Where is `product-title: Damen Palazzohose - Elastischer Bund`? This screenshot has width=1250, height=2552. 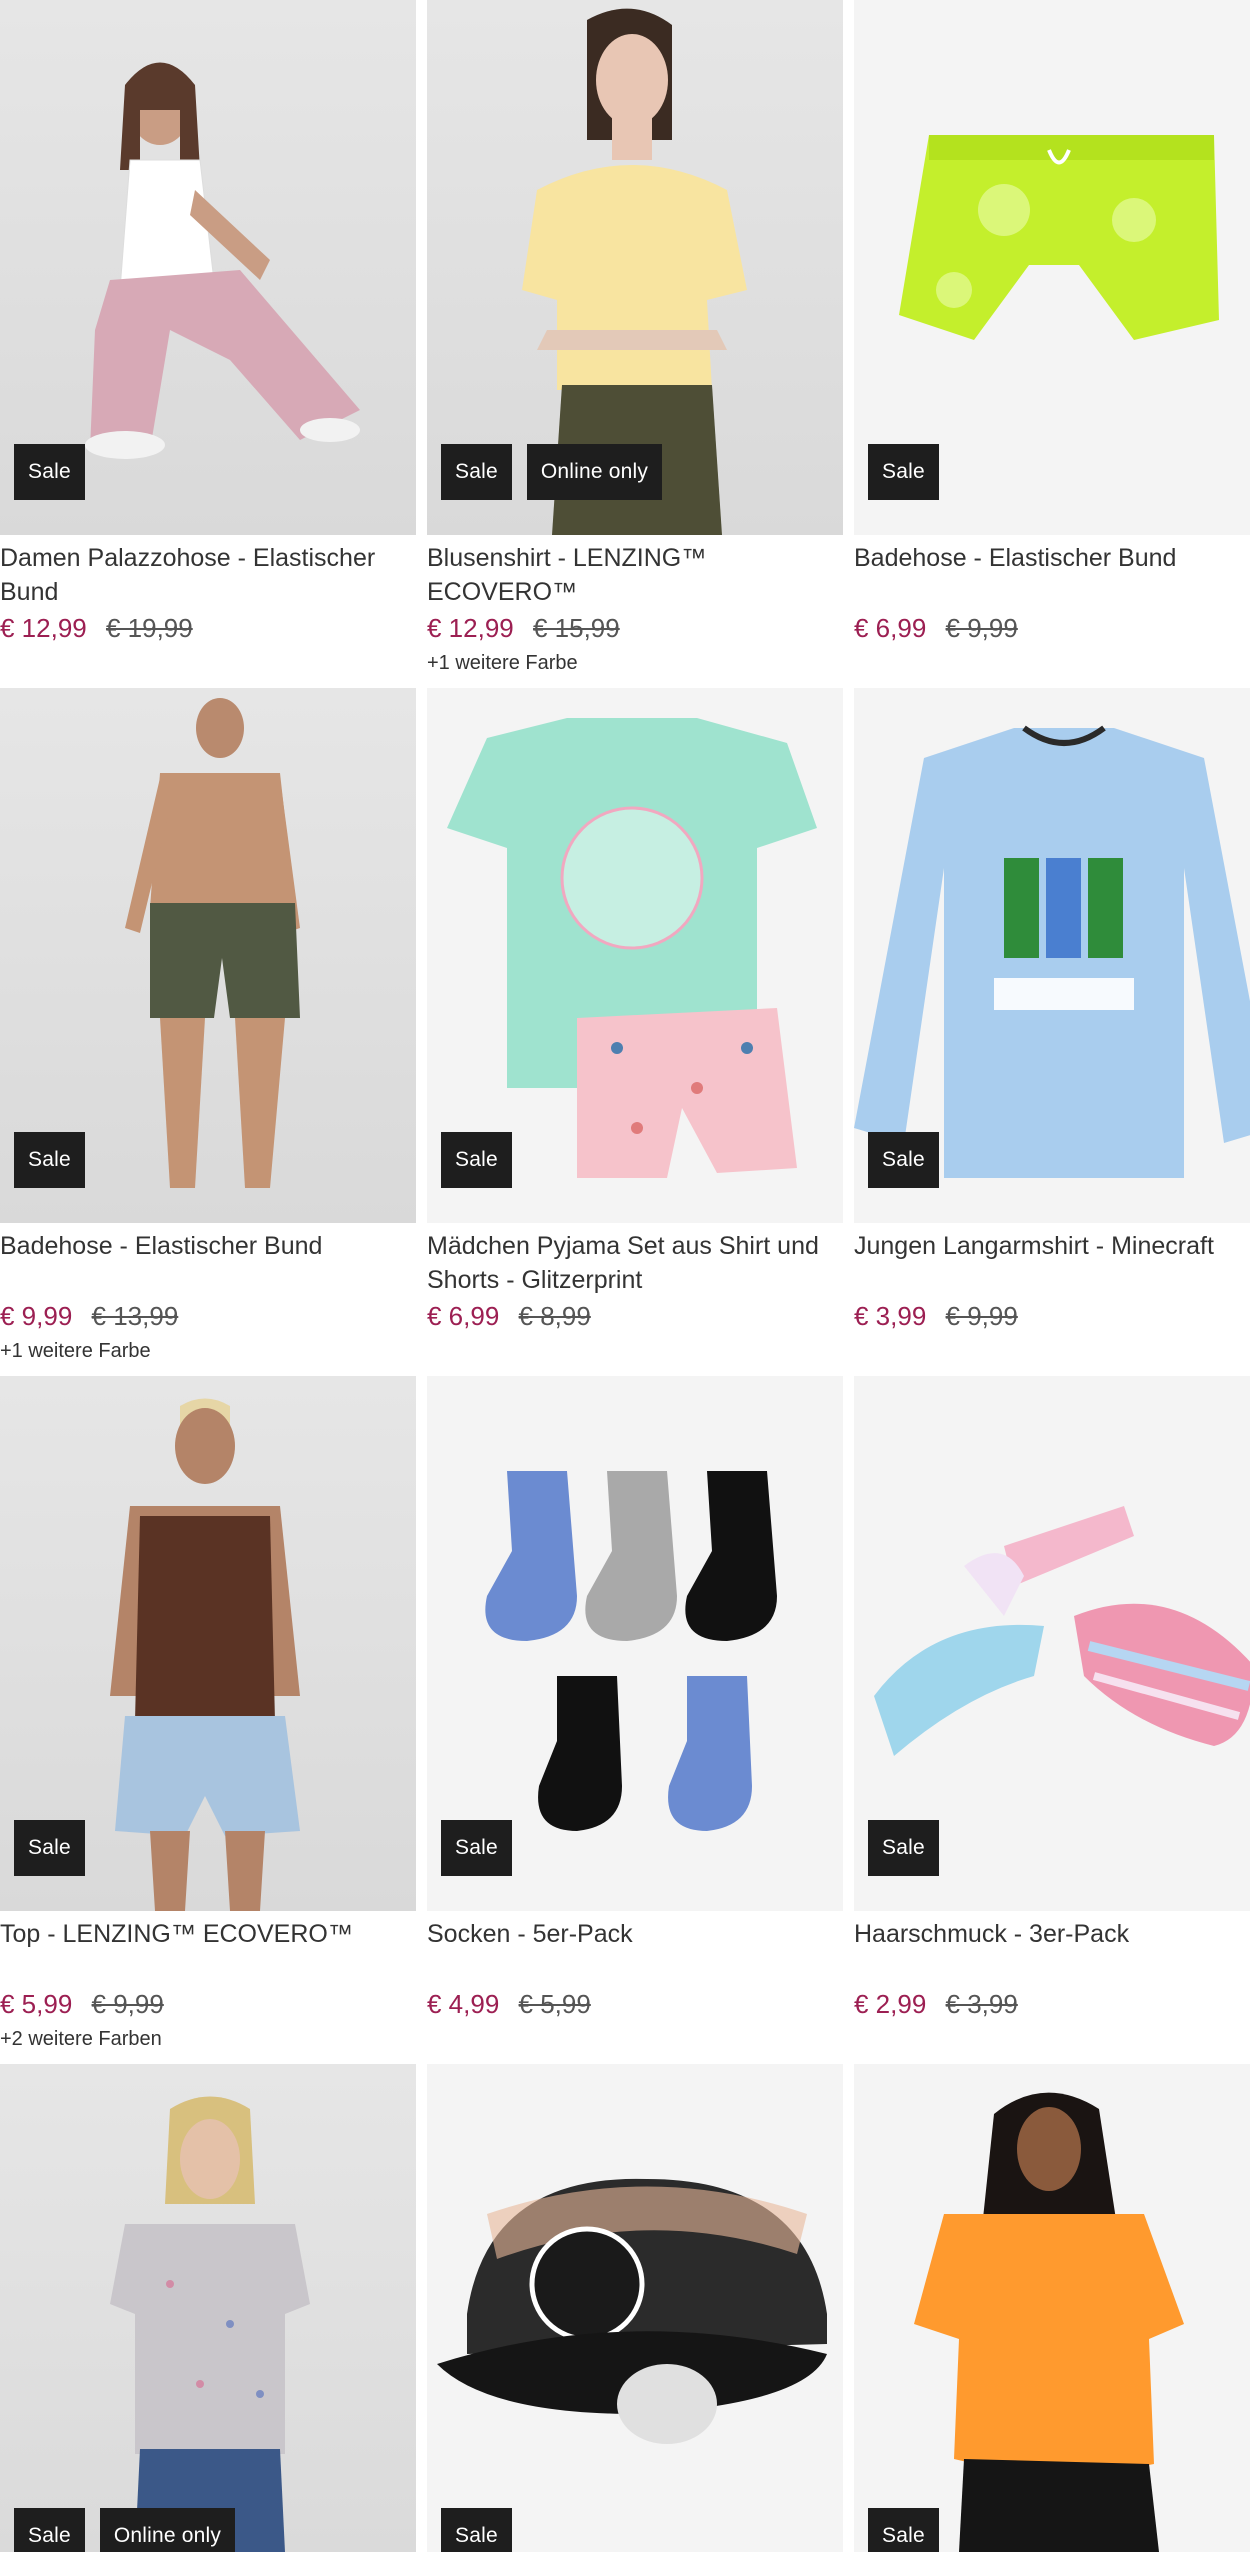 product-title: Damen Palazzohose - Elastischer Bund is located at coordinates (208, 575).